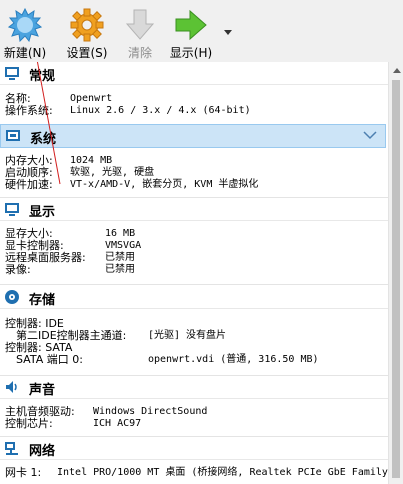 This screenshot has width=403, height=484. I want to click on display-icon, so click(12, 209).